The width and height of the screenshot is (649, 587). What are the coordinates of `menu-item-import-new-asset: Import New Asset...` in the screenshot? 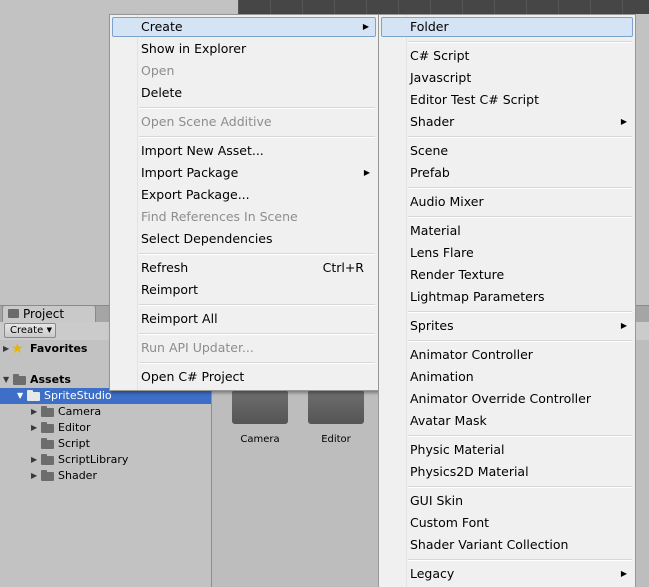 It's located at (244, 151).